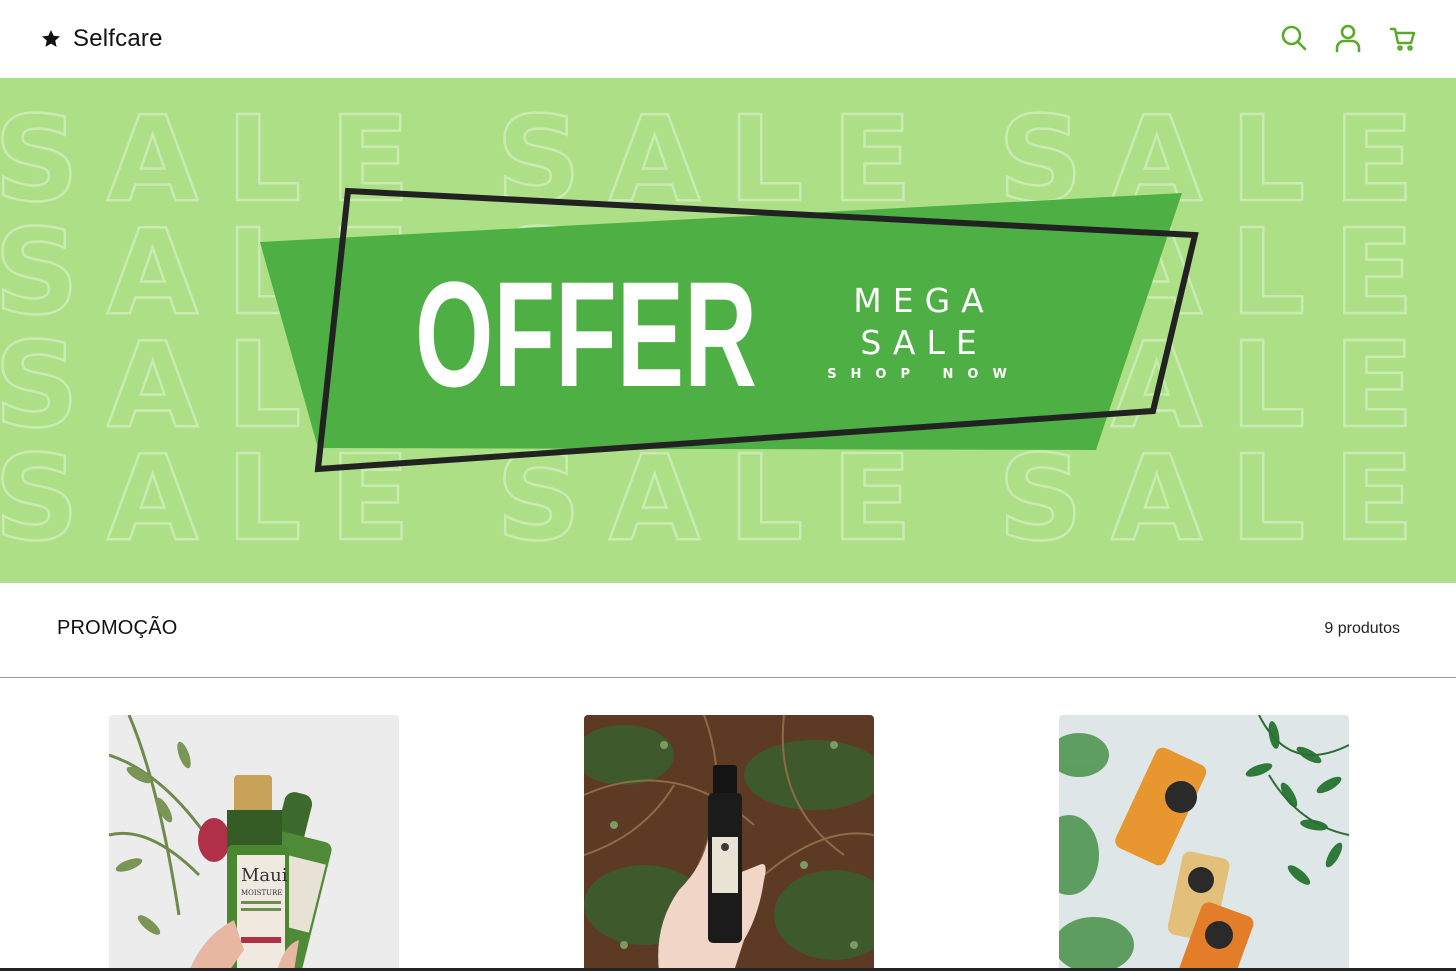 This screenshot has height=971, width=1456. I want to click on banner-cta: SHOP NOW, so click(924, 374).